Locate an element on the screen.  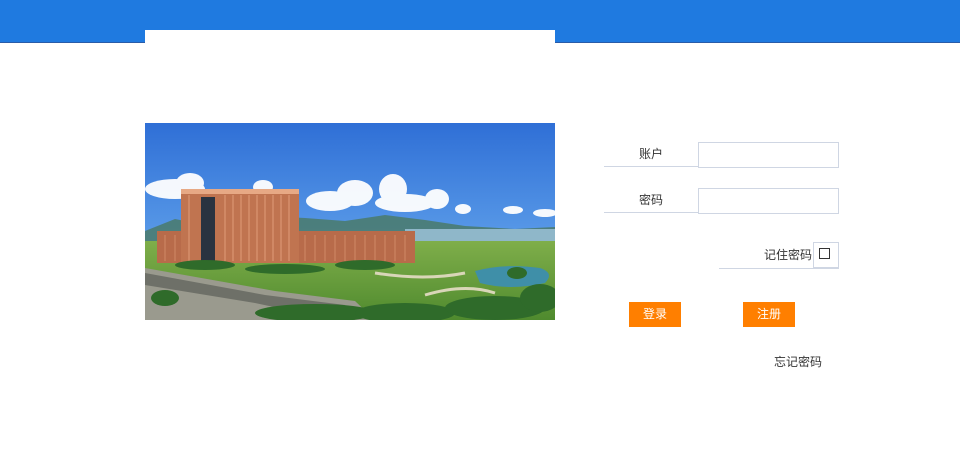
password-input is located at coordinates (768, 201).